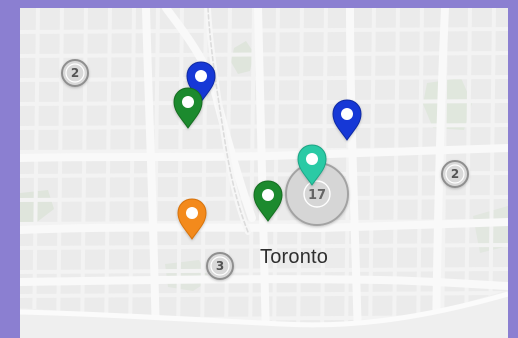 This screenshot has width=518, height=338. I want to click on cluster-marker: 3, so click(220, 266).